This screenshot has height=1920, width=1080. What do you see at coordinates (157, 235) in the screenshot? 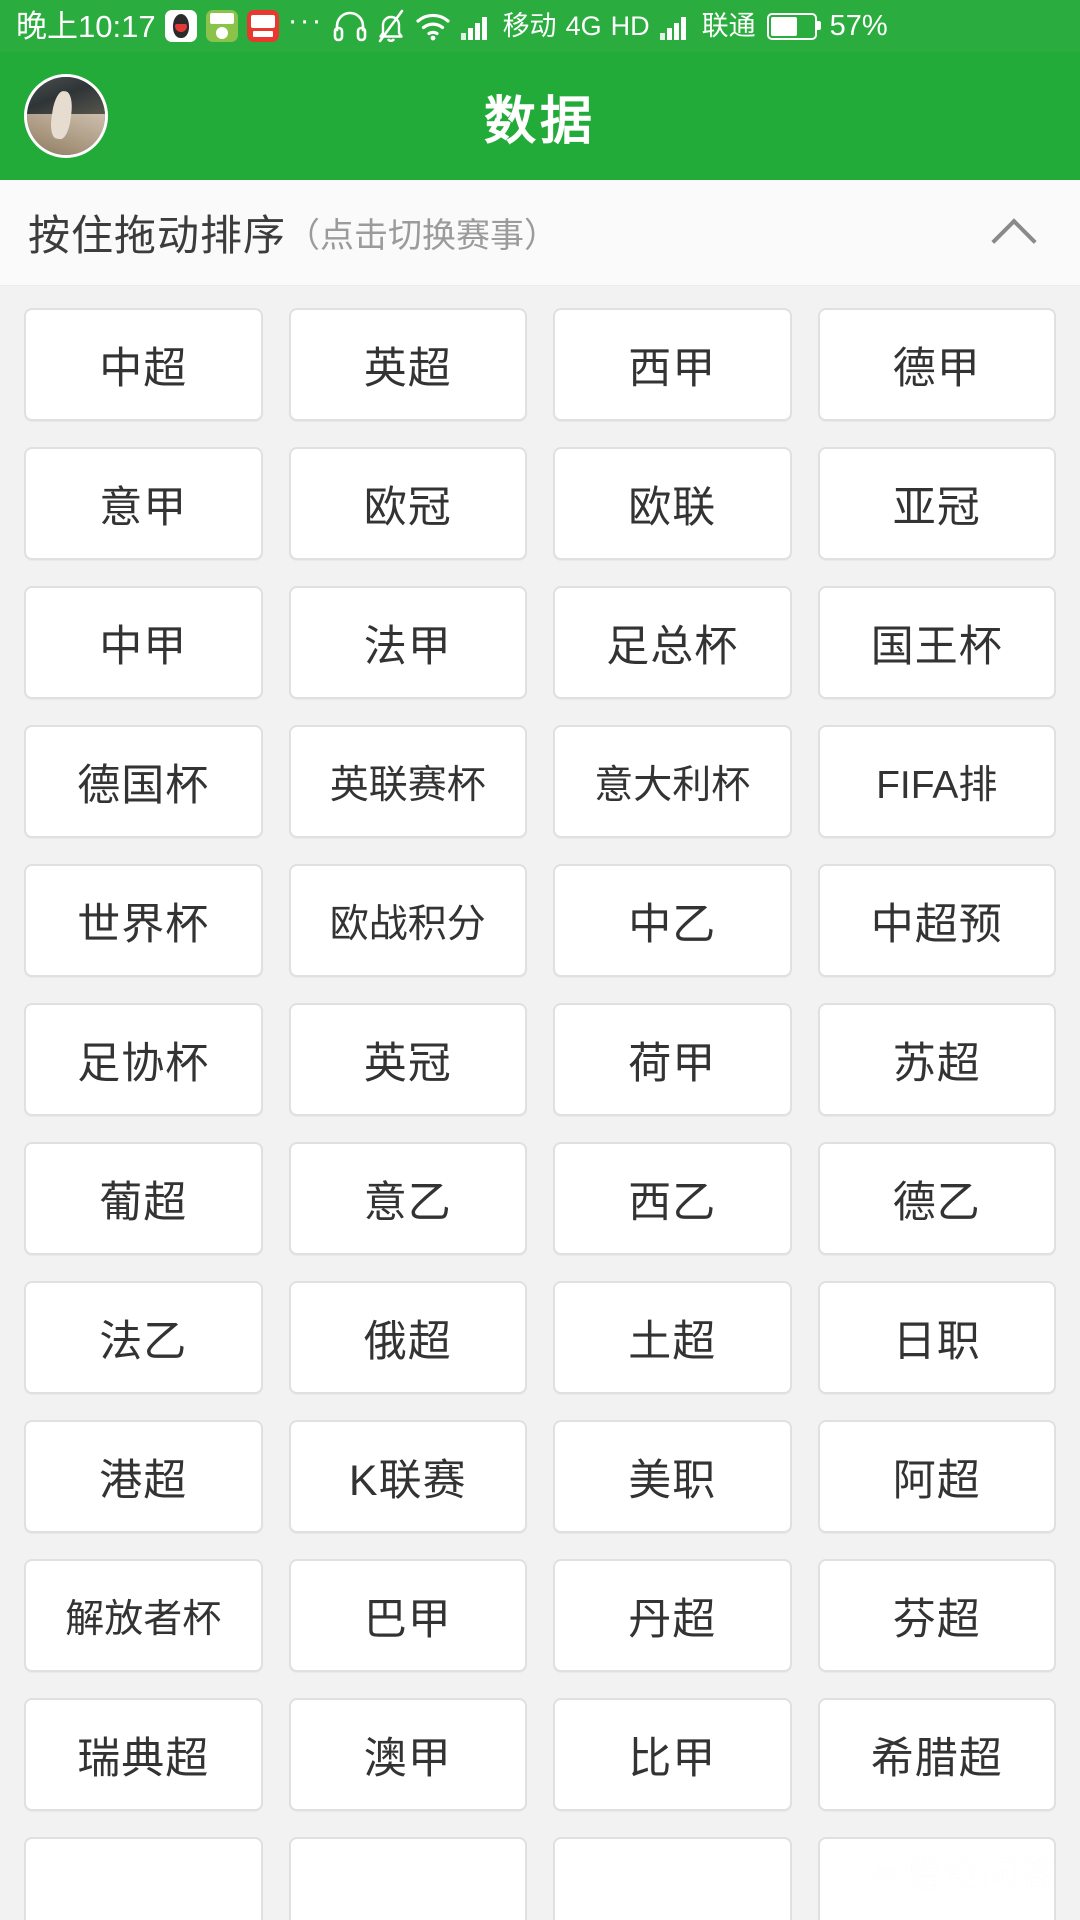
I see `sort-hint-main-text: 按住拖动排序` at bounding box center [157, 235].